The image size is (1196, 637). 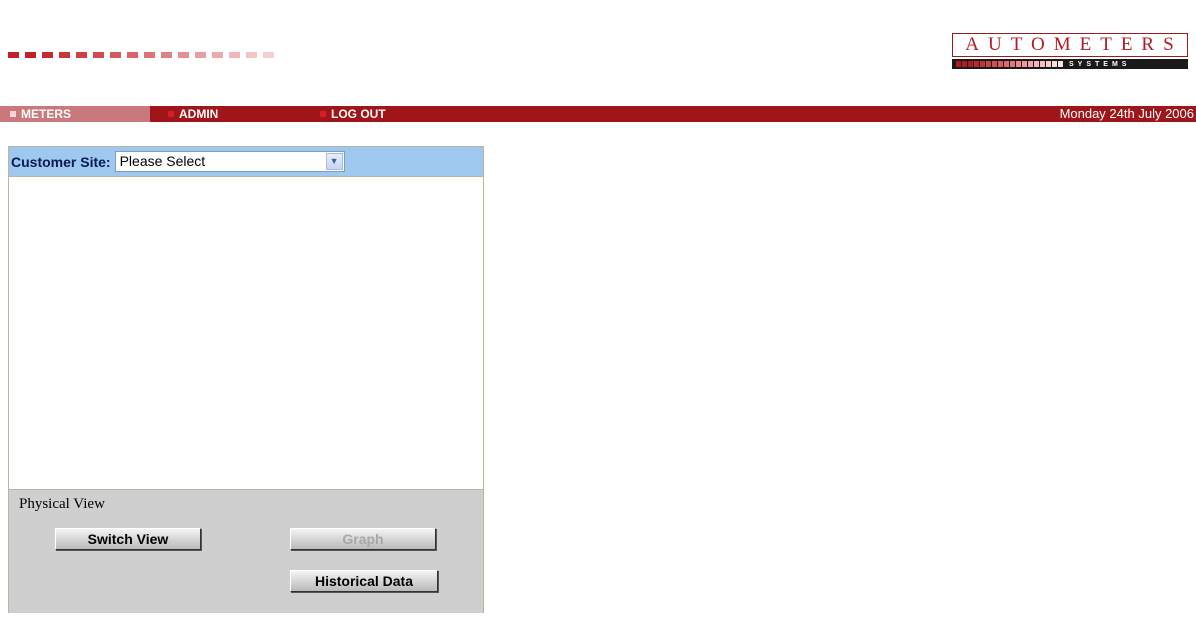 I want to click on nav-item-admin: ADMIN, so click(x=190, y=114).